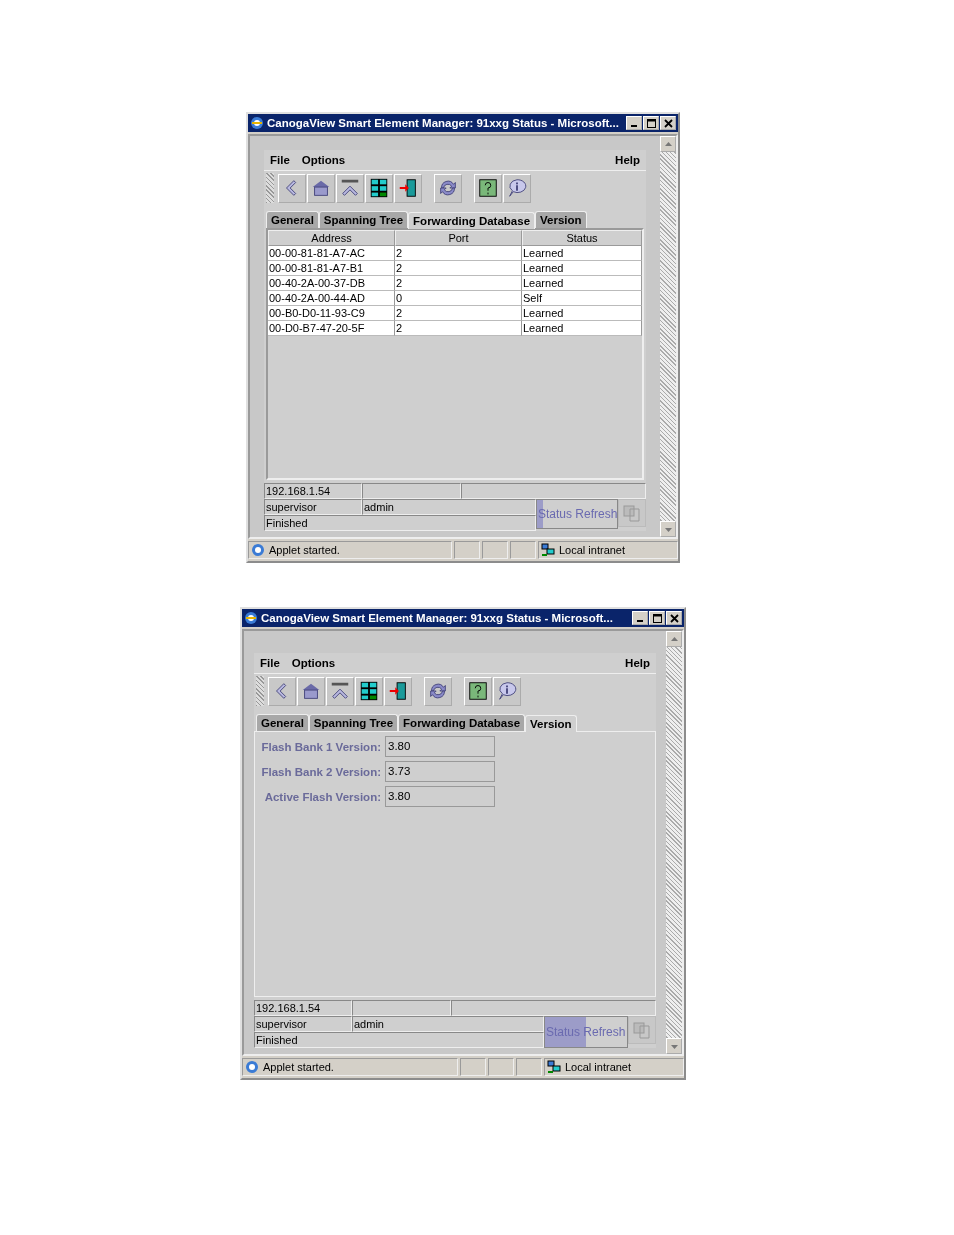 This screenshot has height=1235, width=954. I want to click on exit-door-icon, so click(398, 691).